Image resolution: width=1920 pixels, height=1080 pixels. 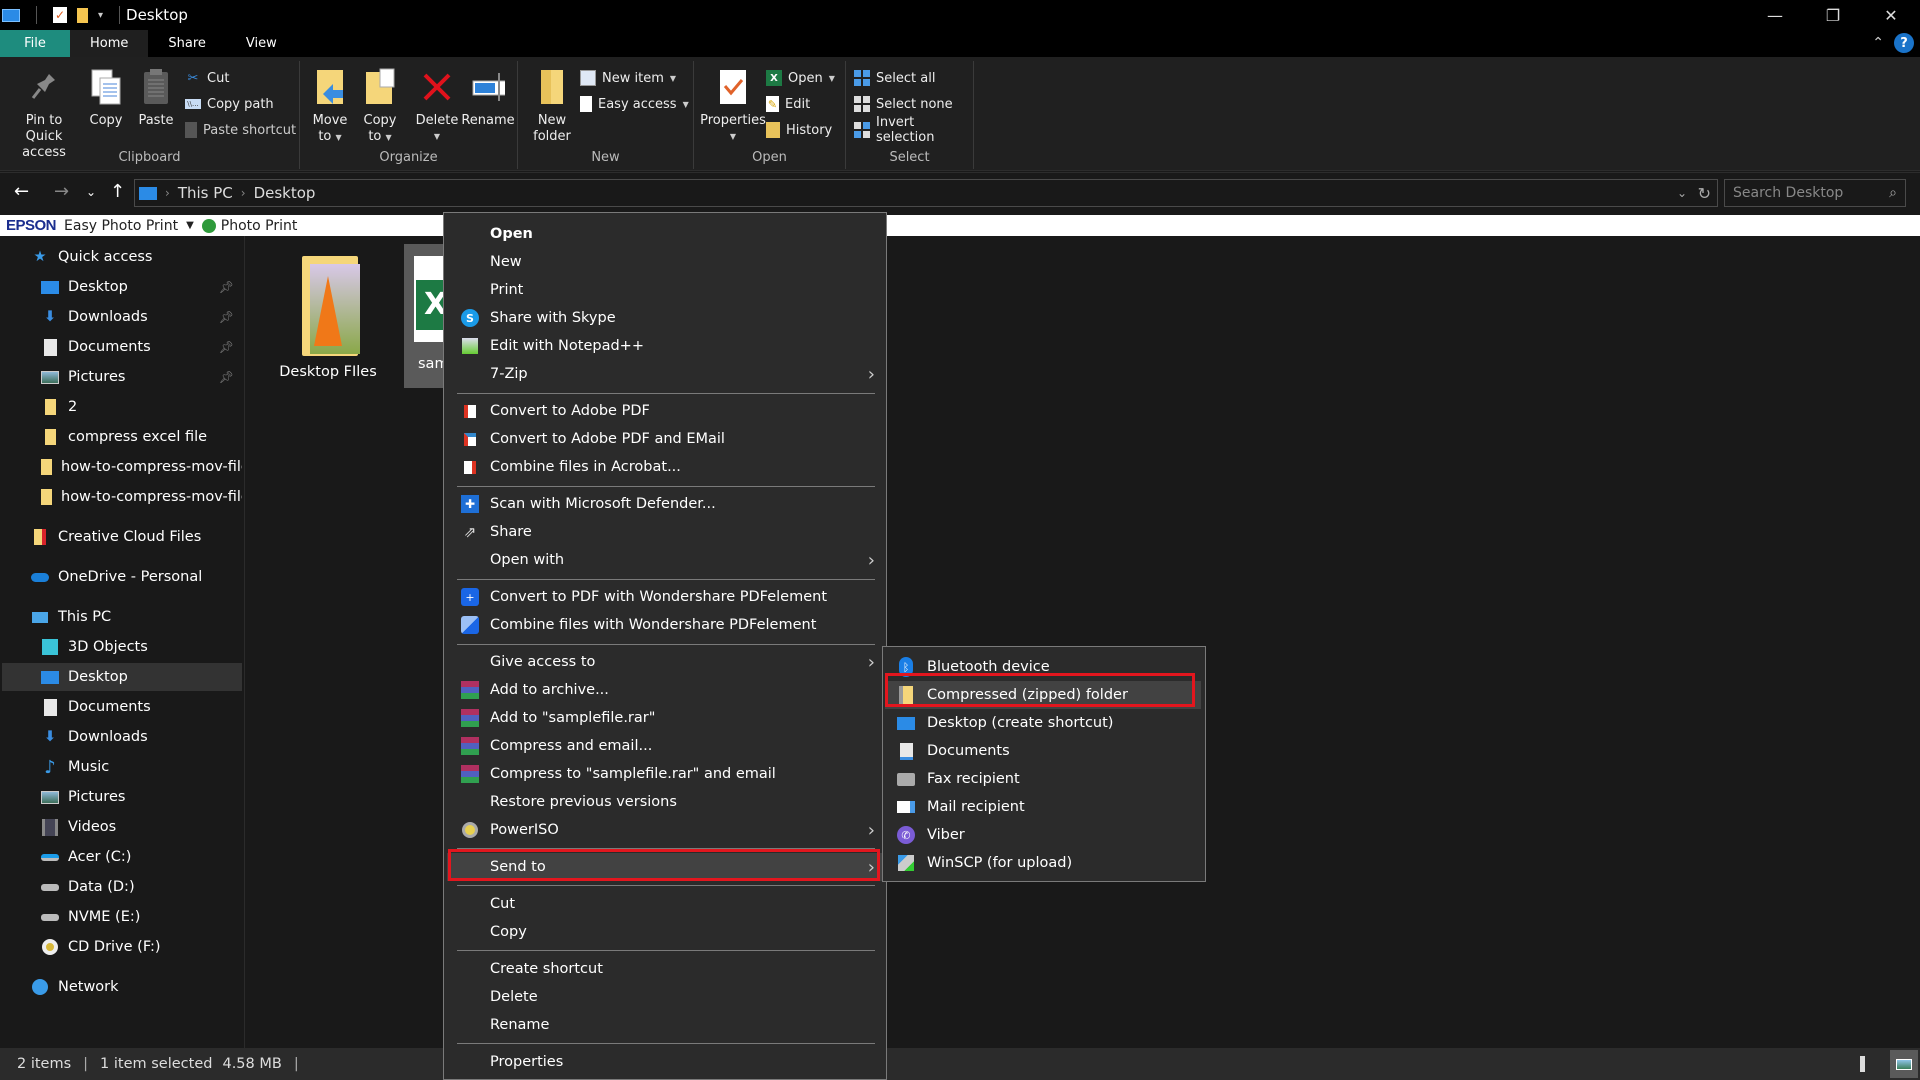 What do you see at coordinates (1043, 835) in the screenshot?
I see `send-to-viber: ✆ Viber` at bounding box center [1043, 835].